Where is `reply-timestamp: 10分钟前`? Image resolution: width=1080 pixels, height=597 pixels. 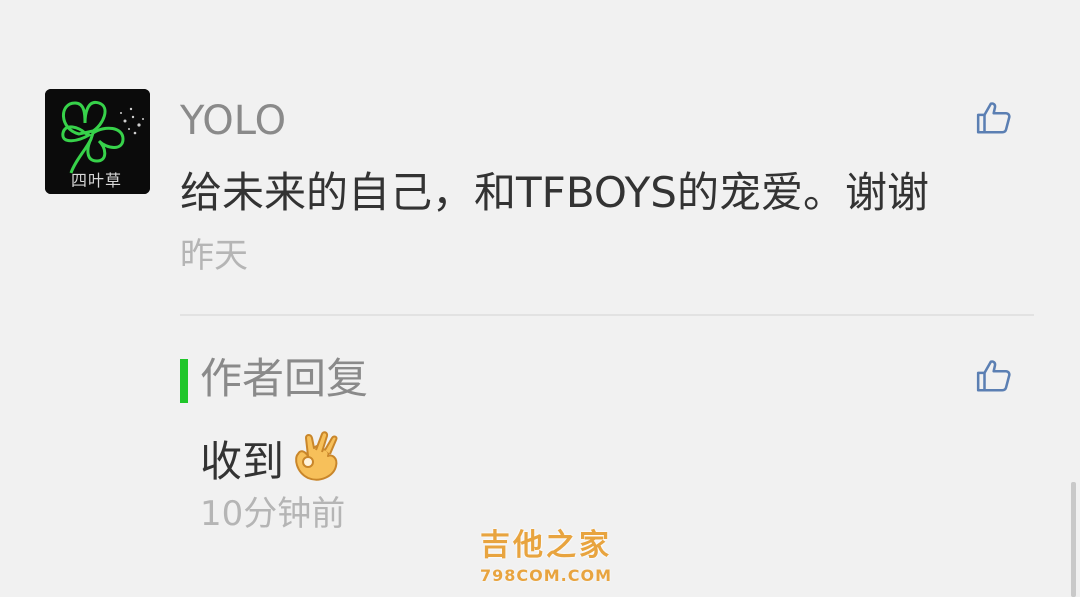 reply-timestamp: 10分钟前 is located at coordinates (273, 514).